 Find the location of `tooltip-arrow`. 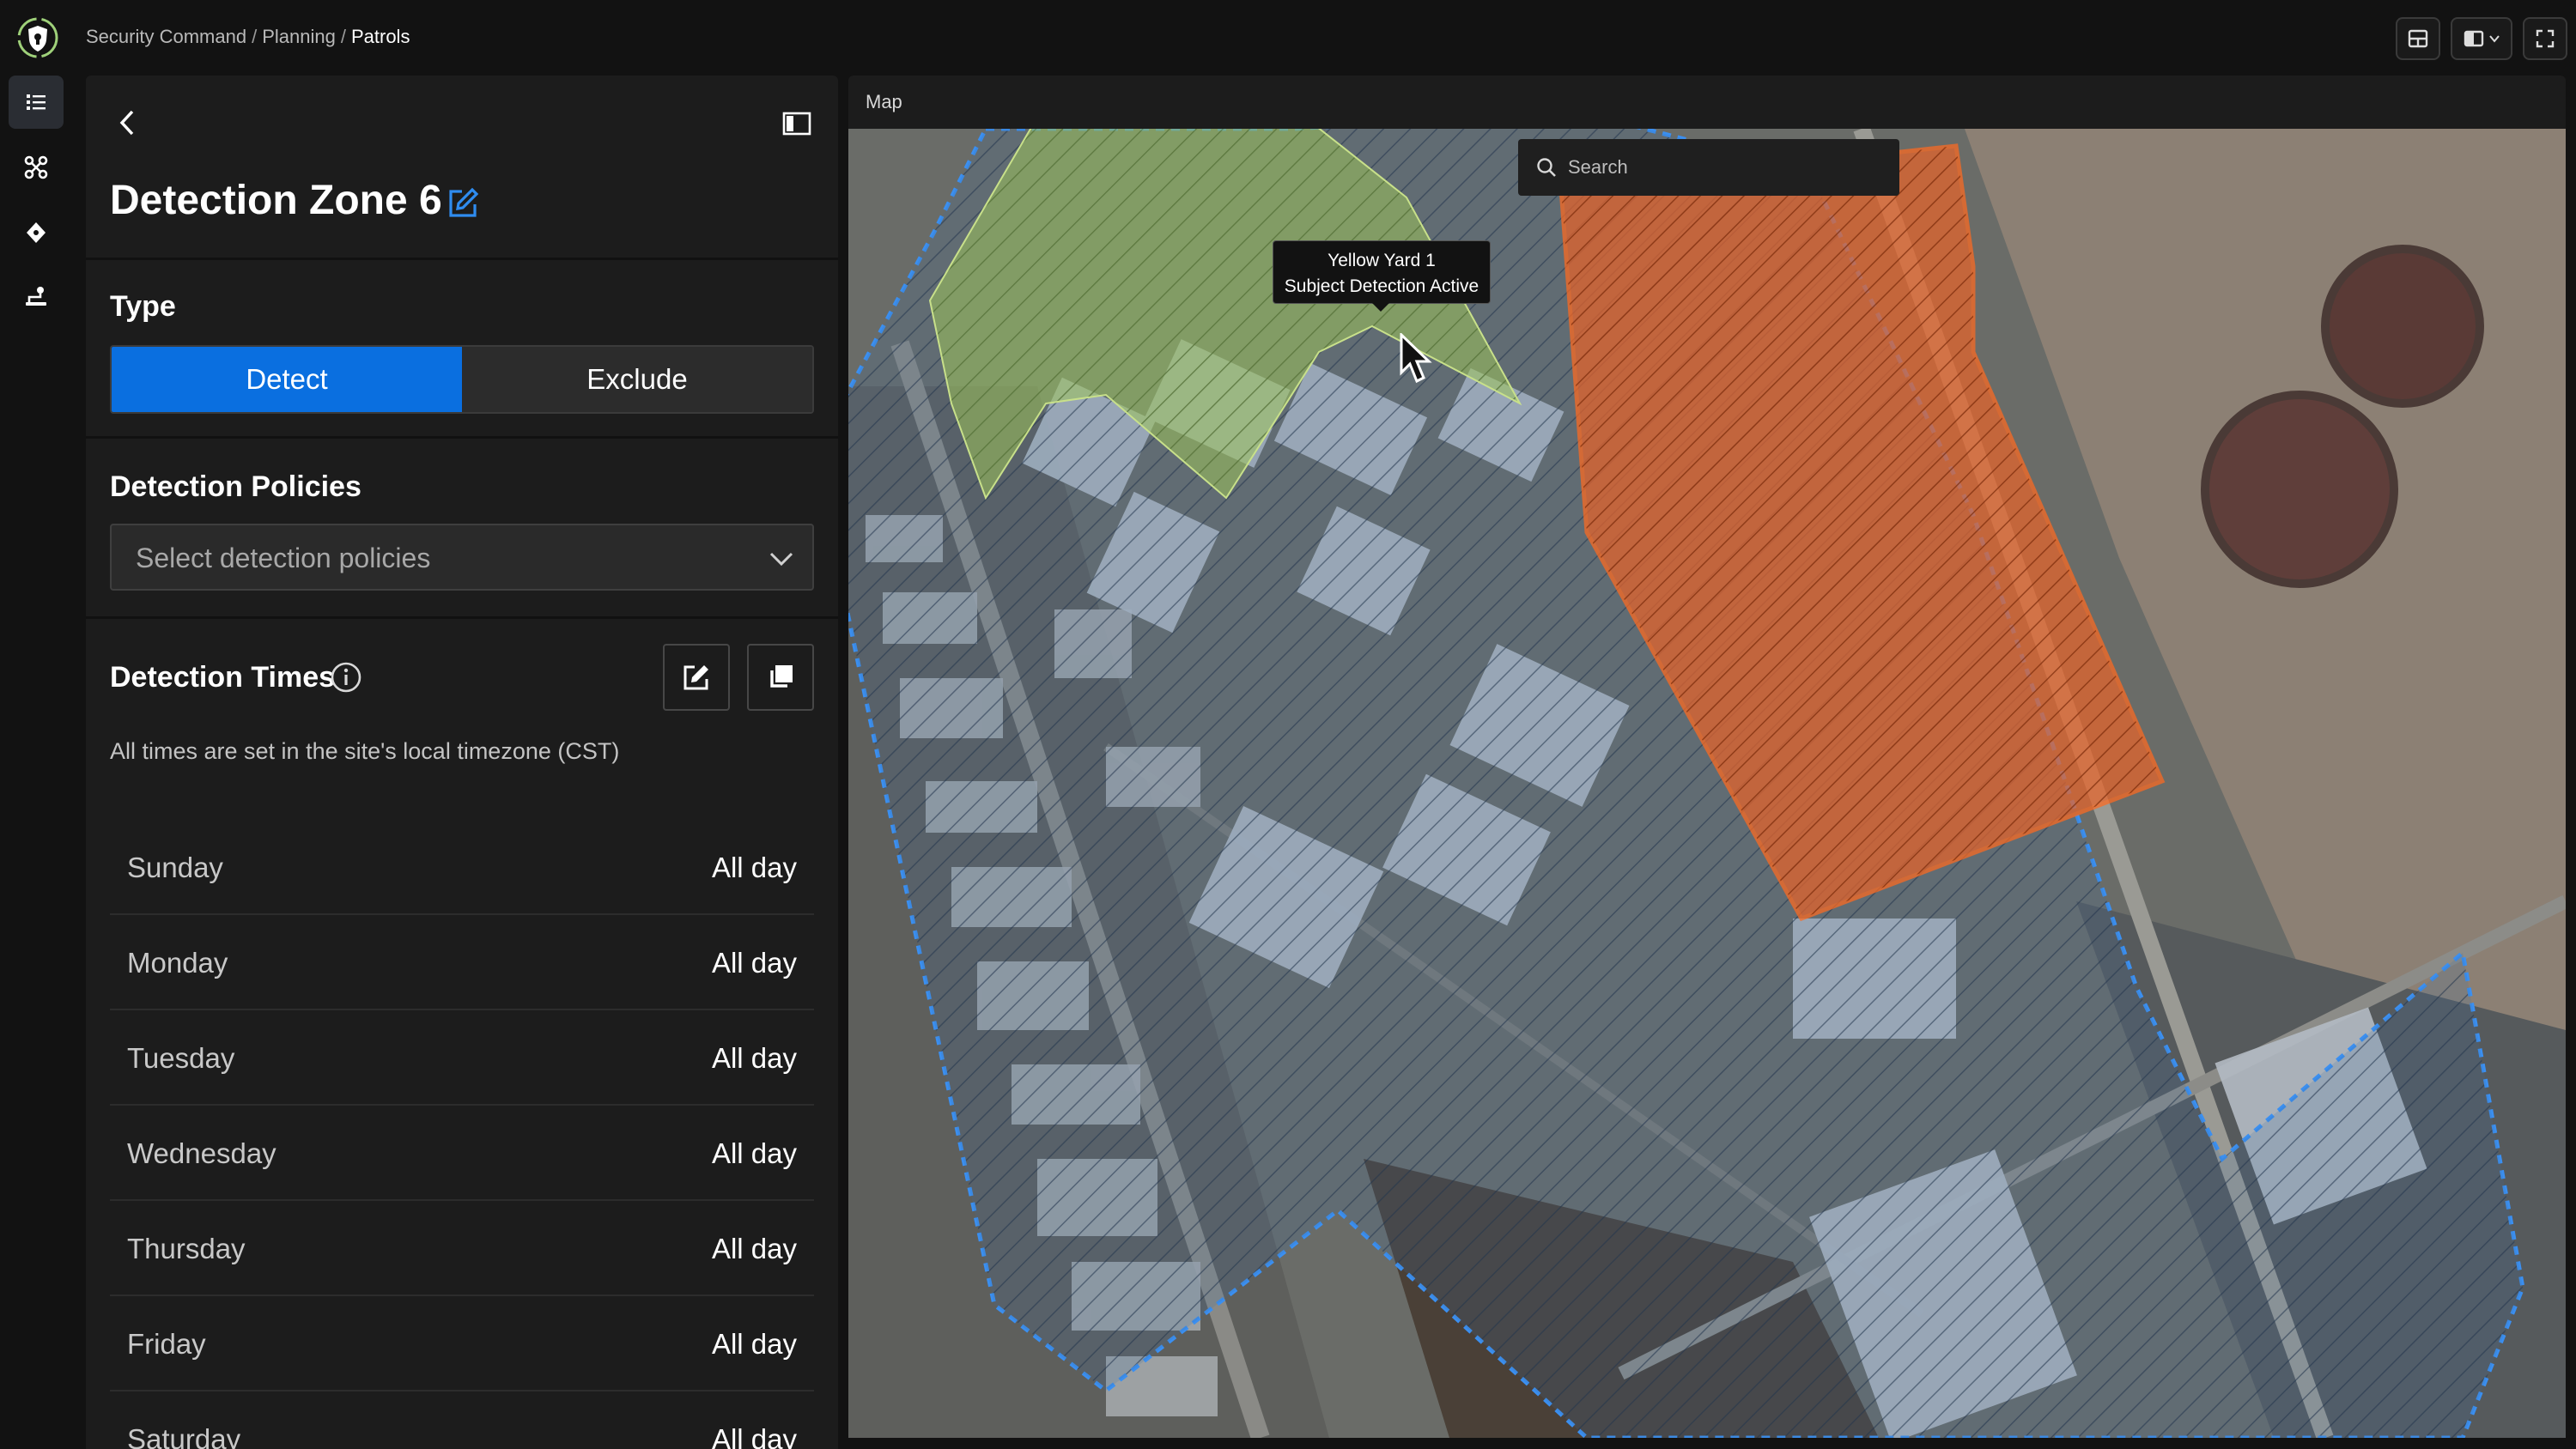

tooltip-arrow is located at coordinates (1380, 307).